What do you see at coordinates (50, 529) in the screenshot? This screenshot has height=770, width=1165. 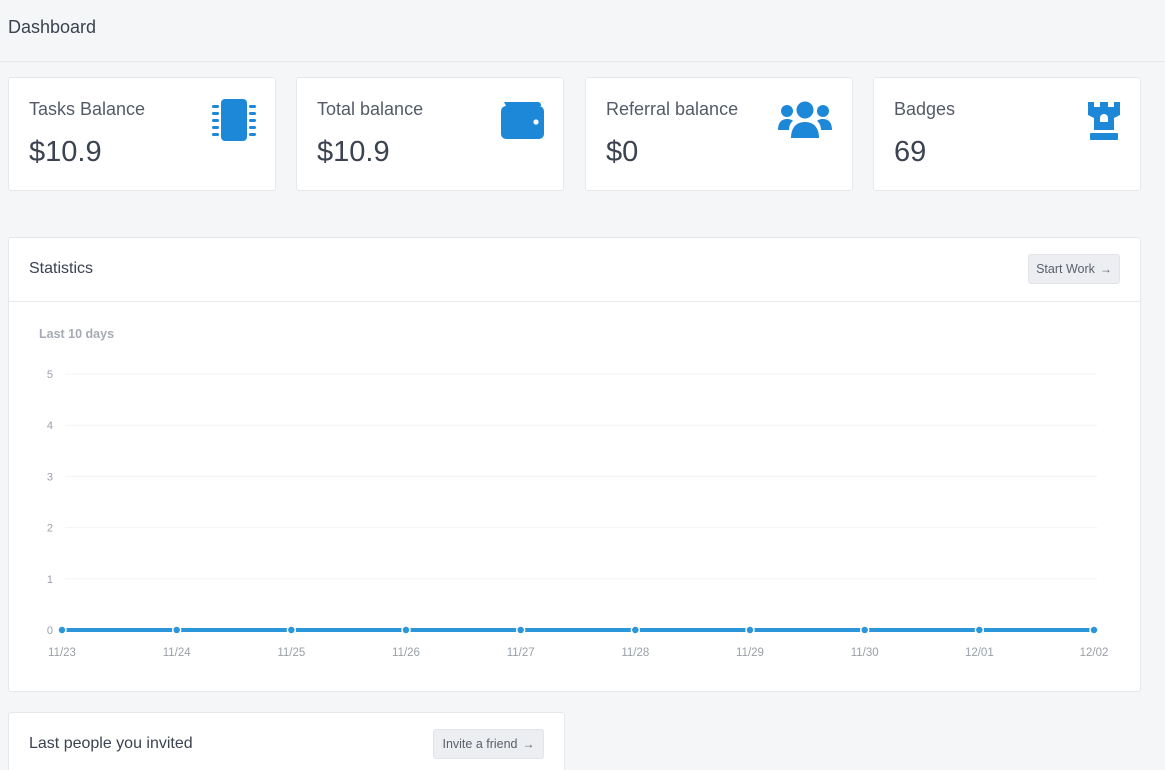 I see `y-tick-label: 2` at bounding box center [50, 529].